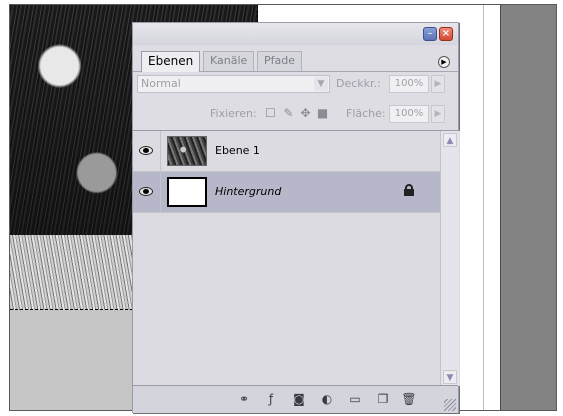  I want to click on scroll-up-button: ▲, so click(450, 140).